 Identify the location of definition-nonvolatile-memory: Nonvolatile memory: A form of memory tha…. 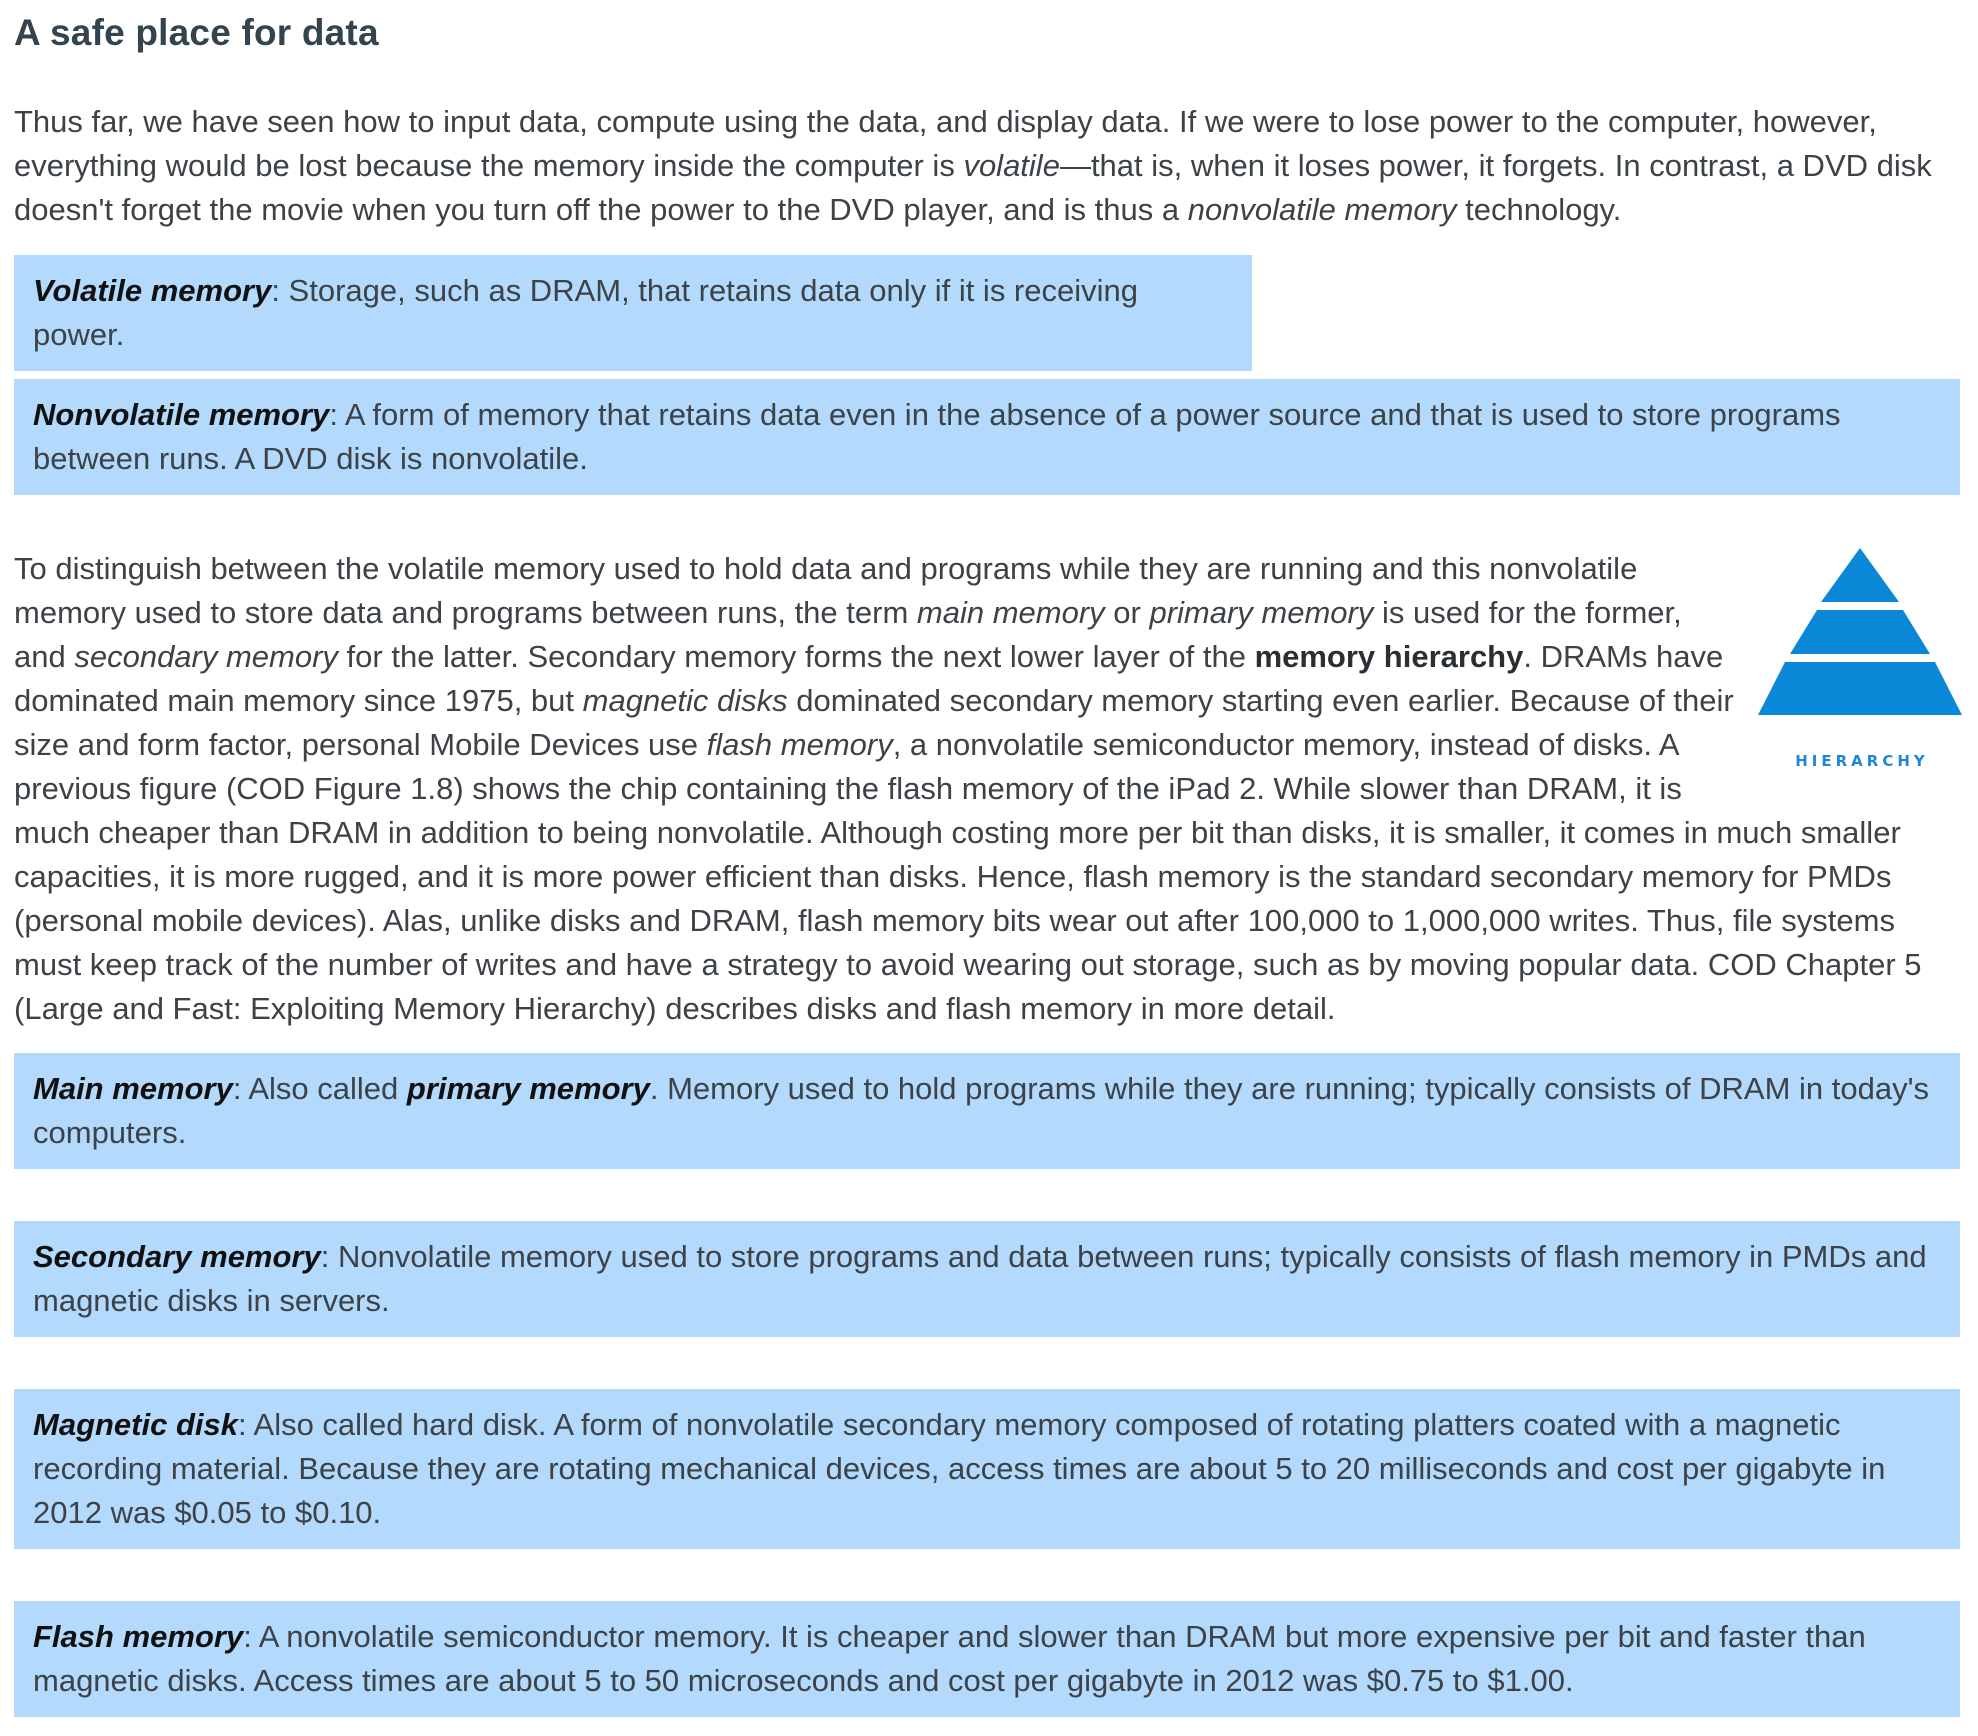
(987, 437).